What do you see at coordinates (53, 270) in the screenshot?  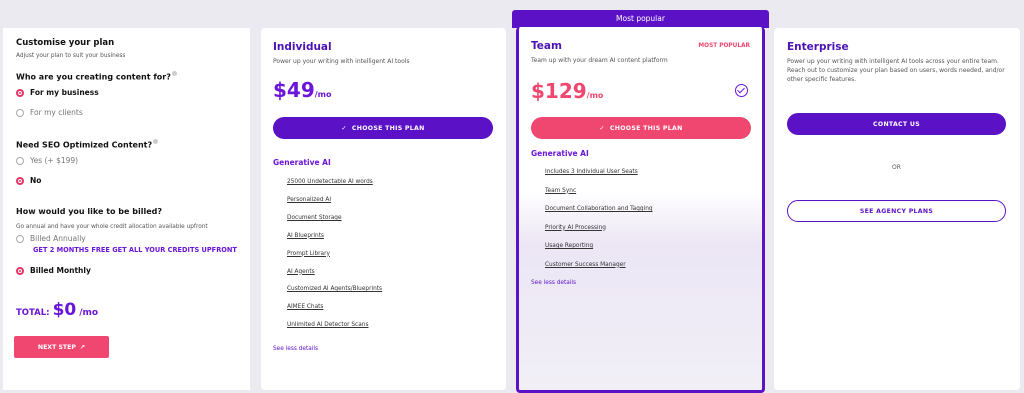 I see `billing-option-monthly: Billed Monthly` at bounding box center [53, 270].